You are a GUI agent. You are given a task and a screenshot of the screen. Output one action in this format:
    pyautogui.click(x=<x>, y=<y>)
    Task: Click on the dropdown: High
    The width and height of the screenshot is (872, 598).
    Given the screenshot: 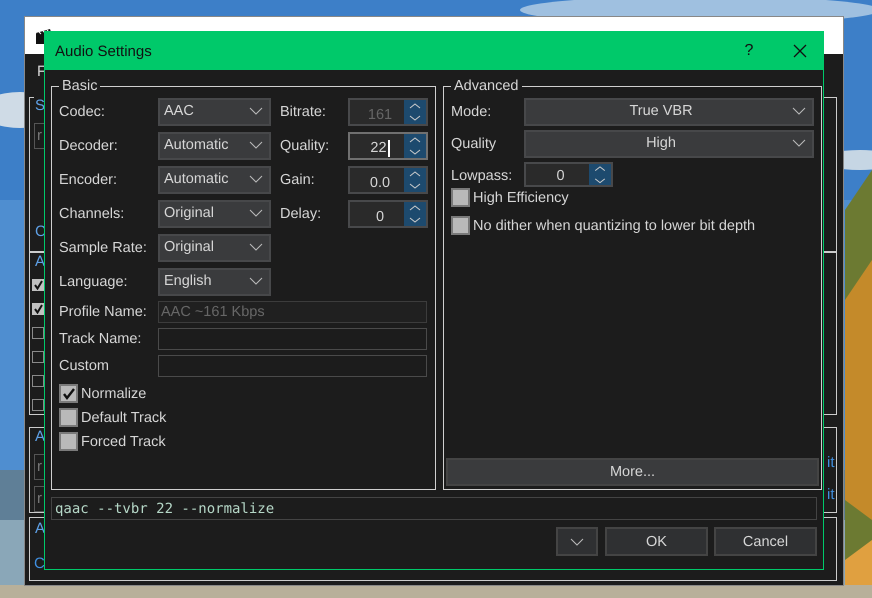 What is the action you would take?
    pyautogui.click(x=669, y=144)
    